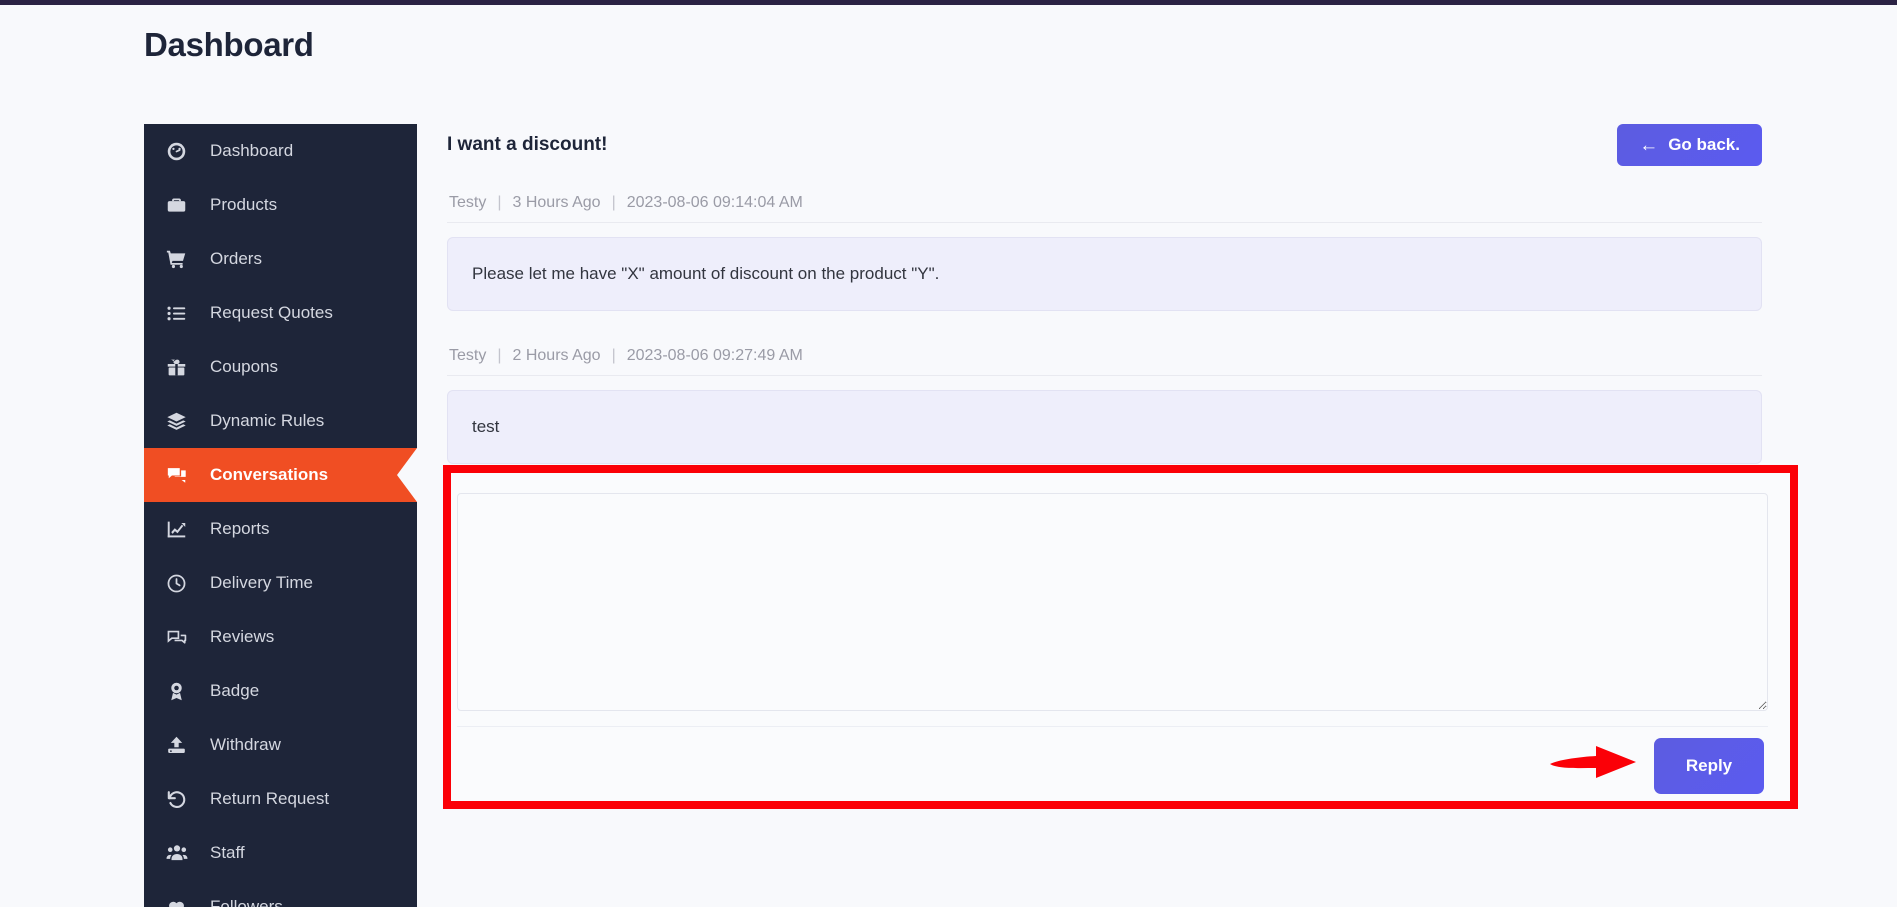 This screenshot has width=1897, height=907. What do you see at coordinates (183, 799) in the screenshot?
I see `undo-icon` at bounding box center [183, 799].